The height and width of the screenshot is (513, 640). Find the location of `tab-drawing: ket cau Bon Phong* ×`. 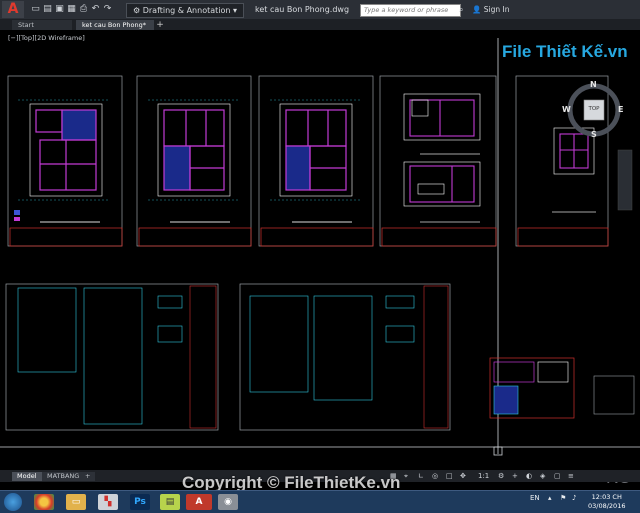

tab-drawing: ket cau Bon Phong* × is located at coordinates (115, 29).